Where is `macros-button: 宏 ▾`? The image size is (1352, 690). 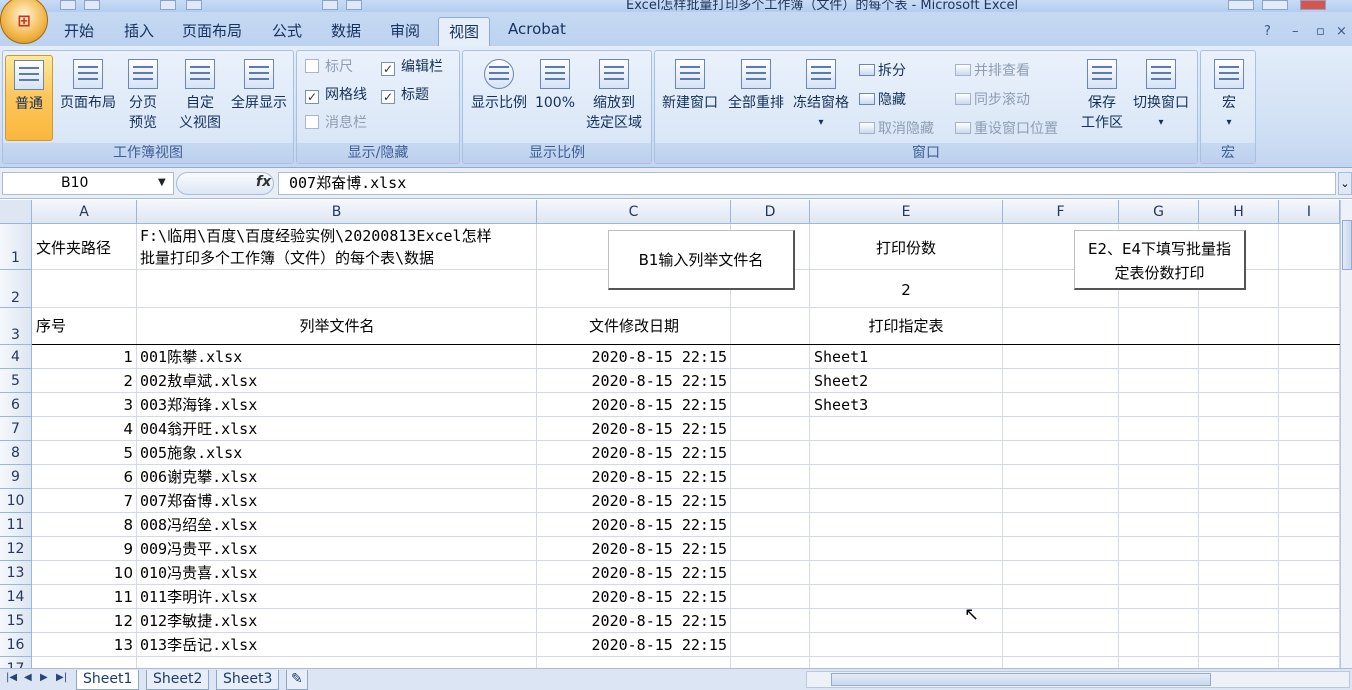 macros-button: 宏 ▾ is located at coordinates (1229, 94).